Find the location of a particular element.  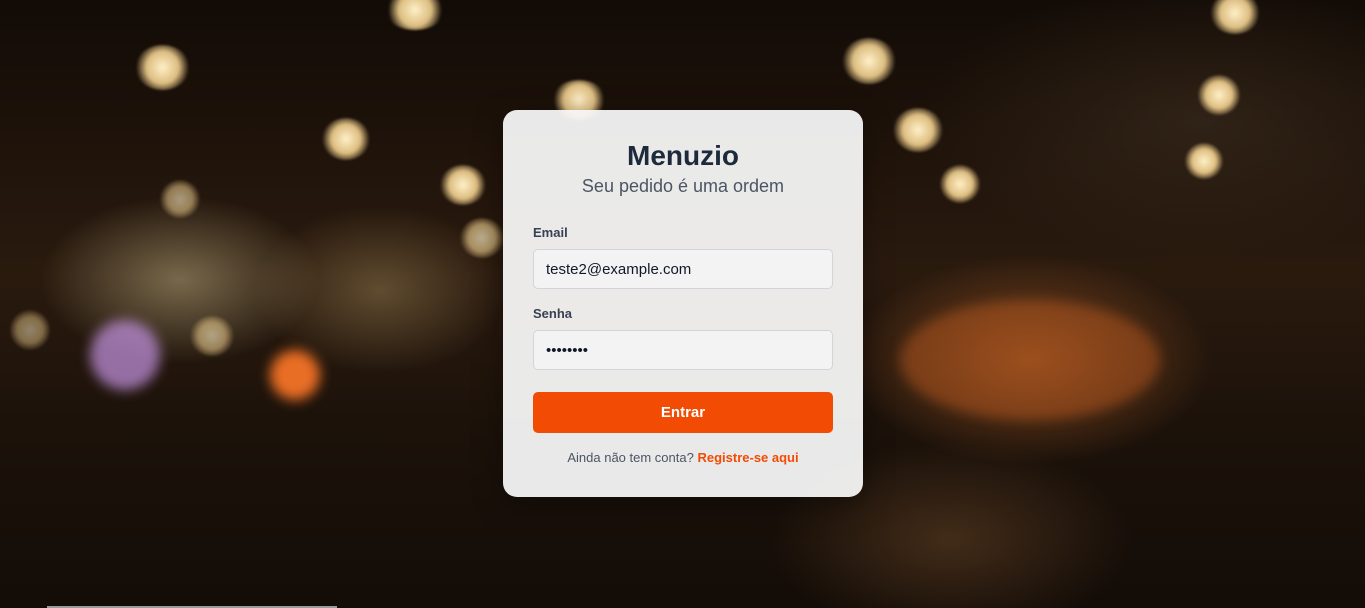

app-title: Menuzio is located at coordinates (683, 155).